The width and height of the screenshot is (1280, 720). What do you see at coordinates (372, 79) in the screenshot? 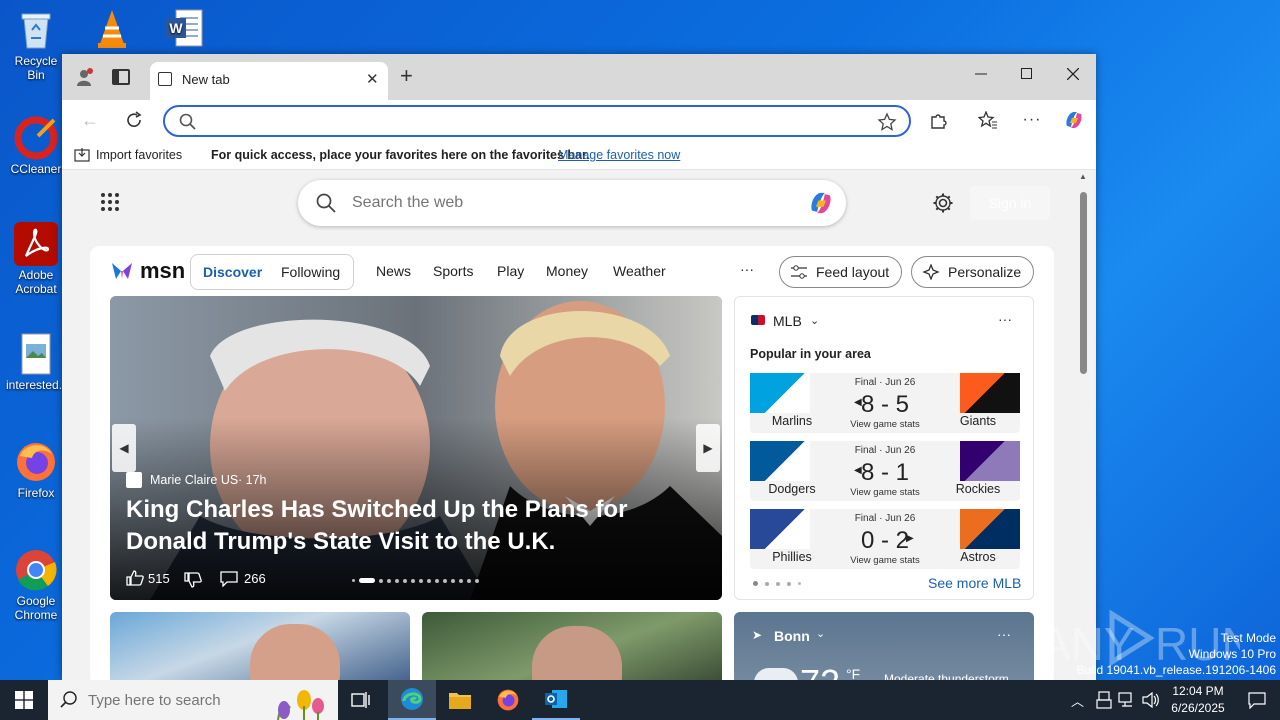
I see `close-tab-icon: ✕` at bounding box center [372, 79].